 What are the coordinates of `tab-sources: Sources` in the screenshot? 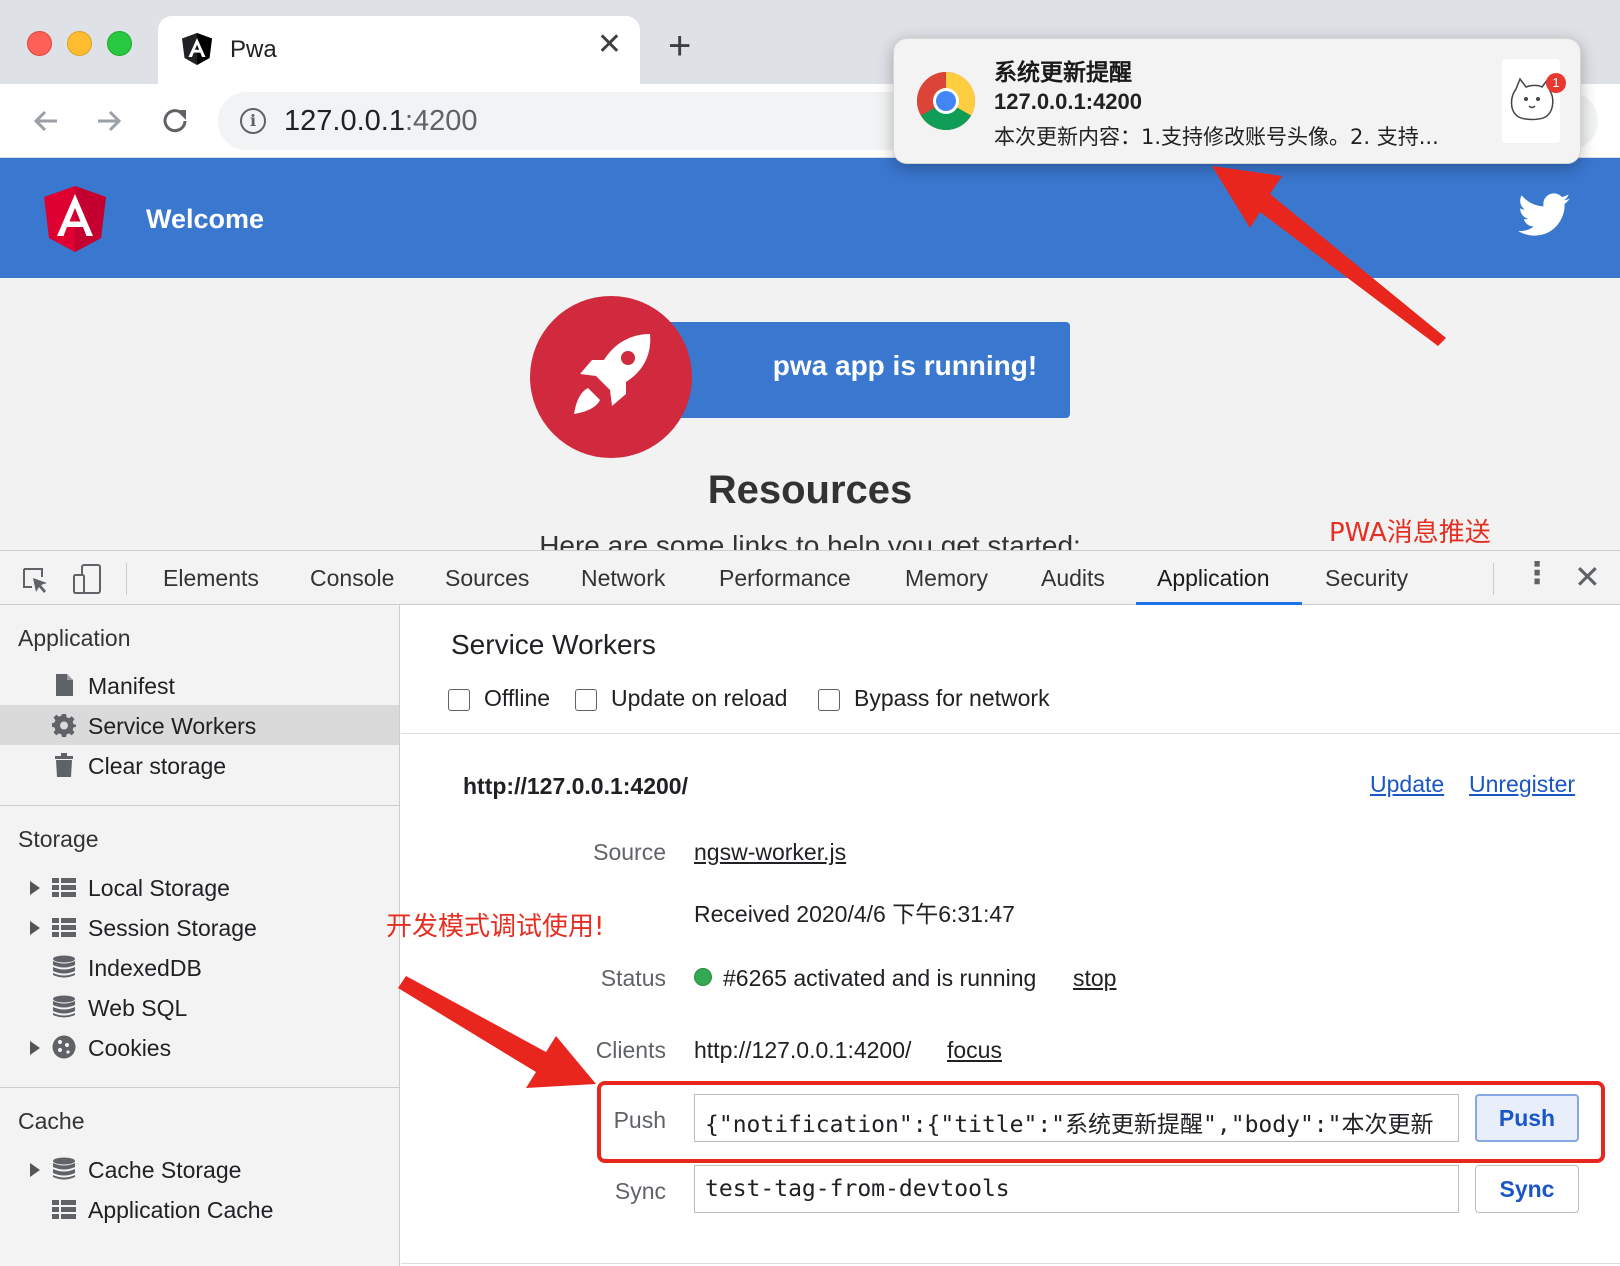 It's located at (487, 578).